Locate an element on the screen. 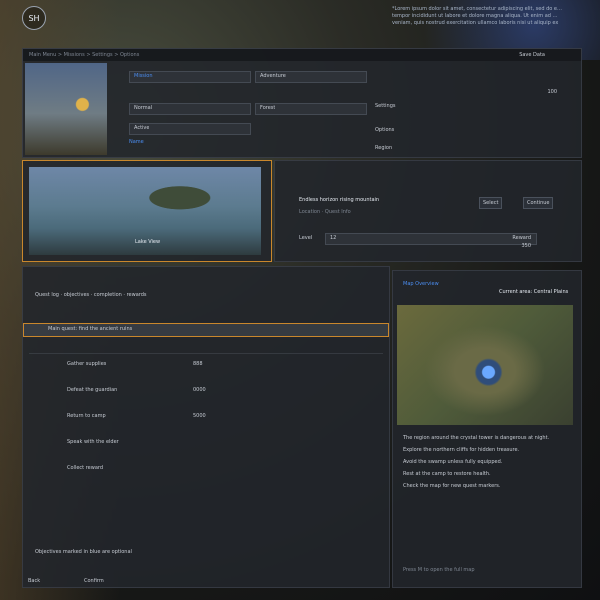  field-label: Name is located at coordinates (136, 142).